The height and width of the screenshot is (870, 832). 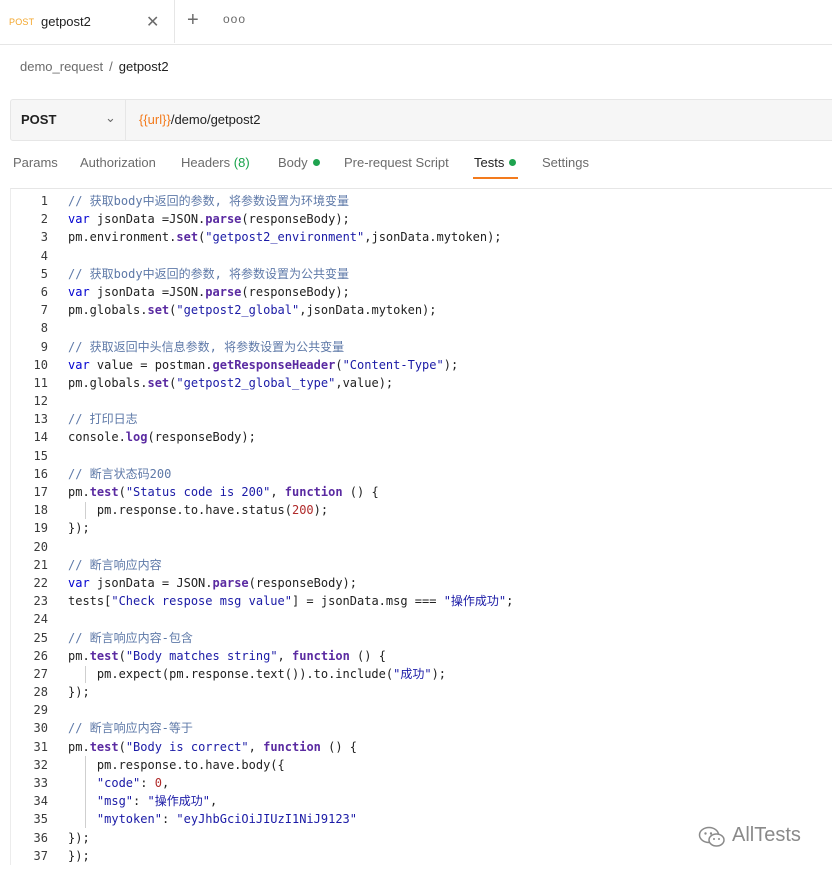 I want to click on code-line: 15, so click(x=421, y=456).